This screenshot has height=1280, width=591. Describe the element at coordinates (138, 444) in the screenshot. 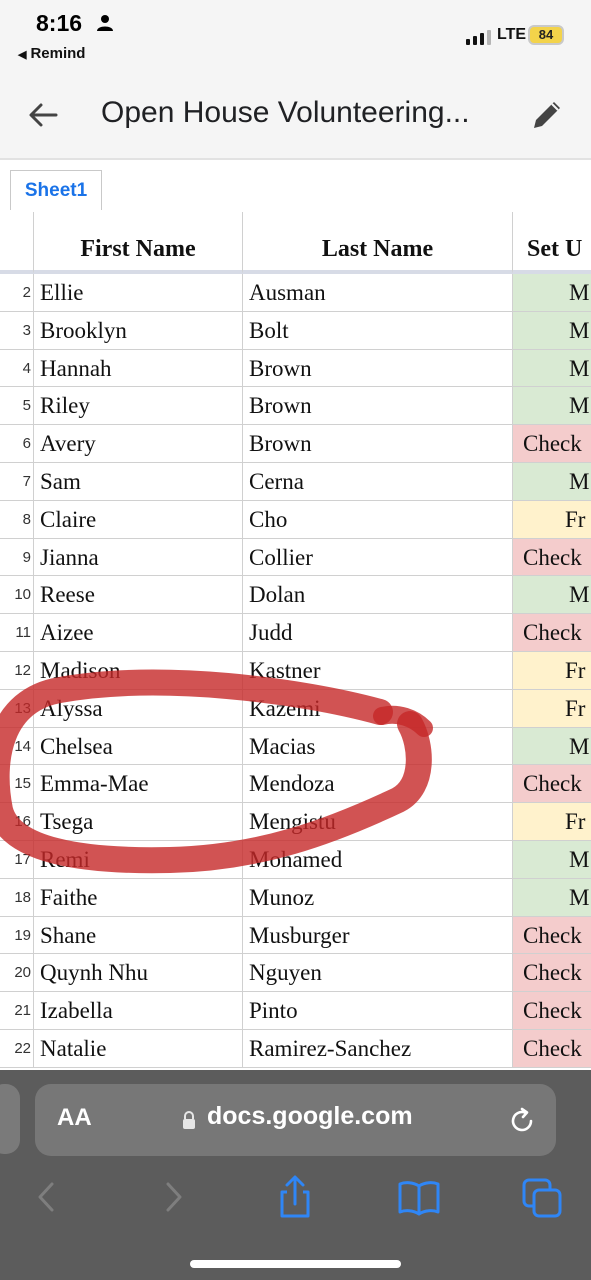

I see `first-name-cell: Avery` at that location.